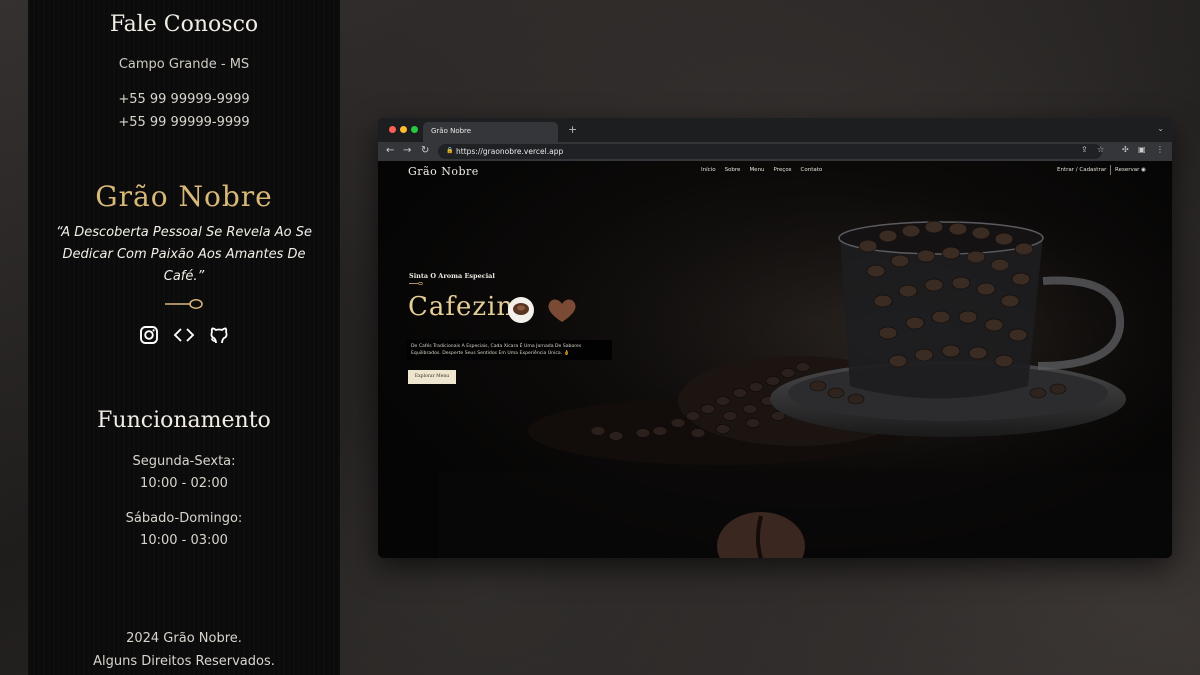  I want to click on social-links, so click(184, 336).